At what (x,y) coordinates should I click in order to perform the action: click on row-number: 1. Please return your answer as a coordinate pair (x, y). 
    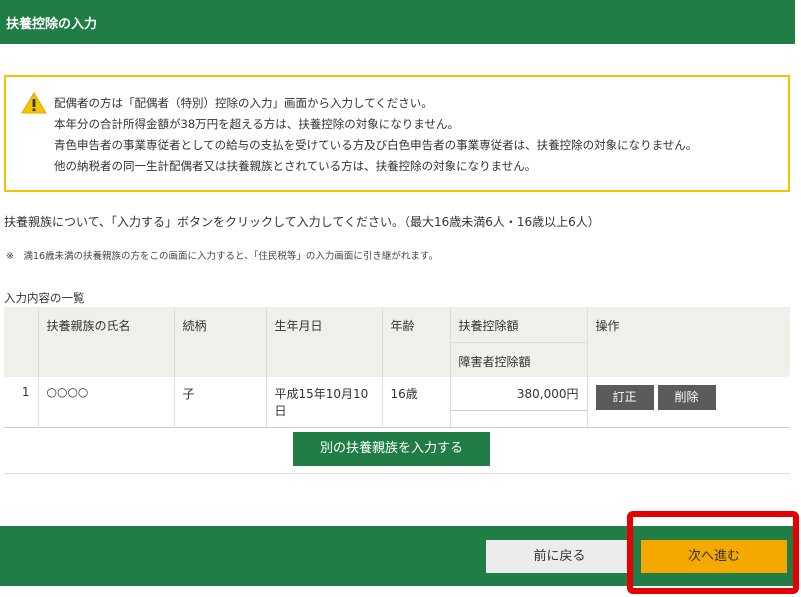
    Looking at the image, I should click on (21, 402).